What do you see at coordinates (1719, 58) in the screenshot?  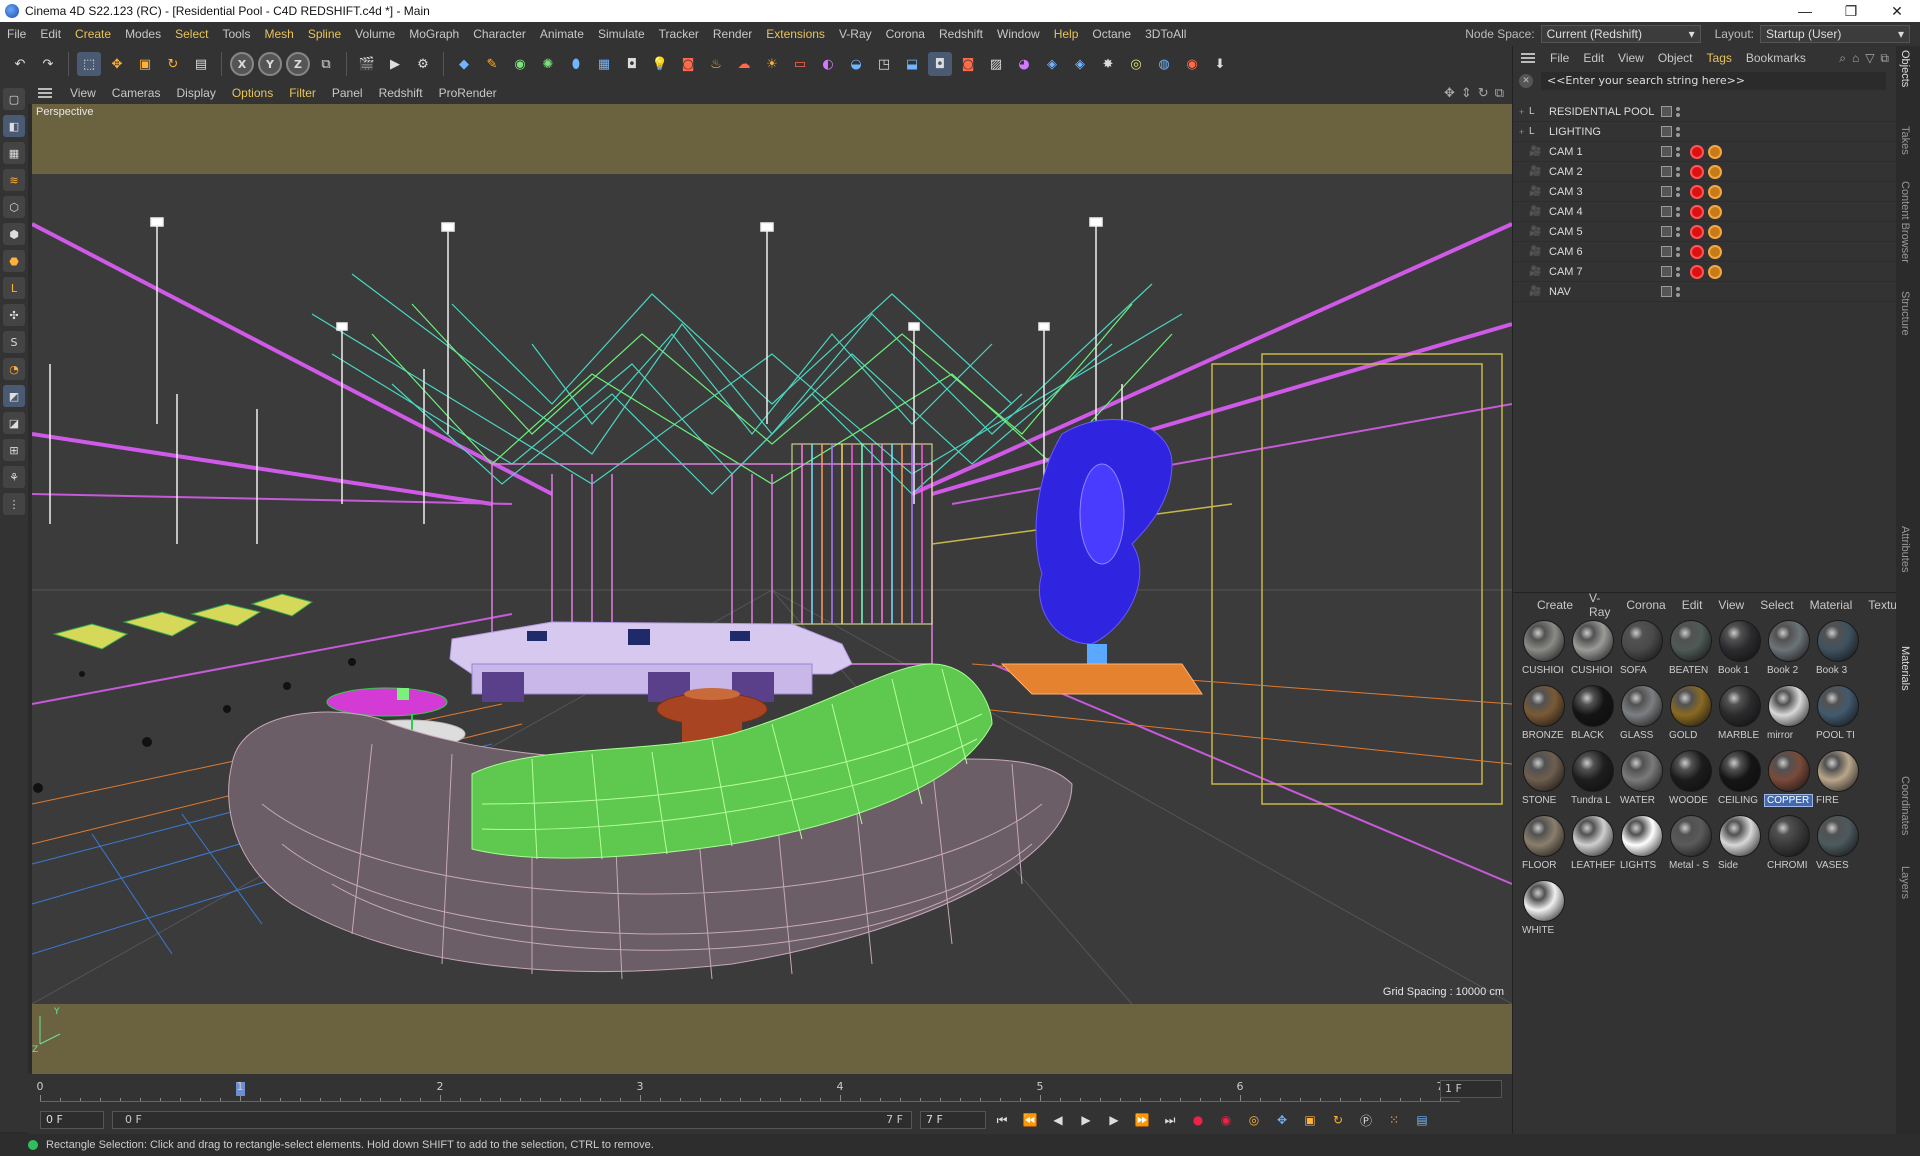 I see `om-menu-tags: Tags` at bounding box center [1719, 58].